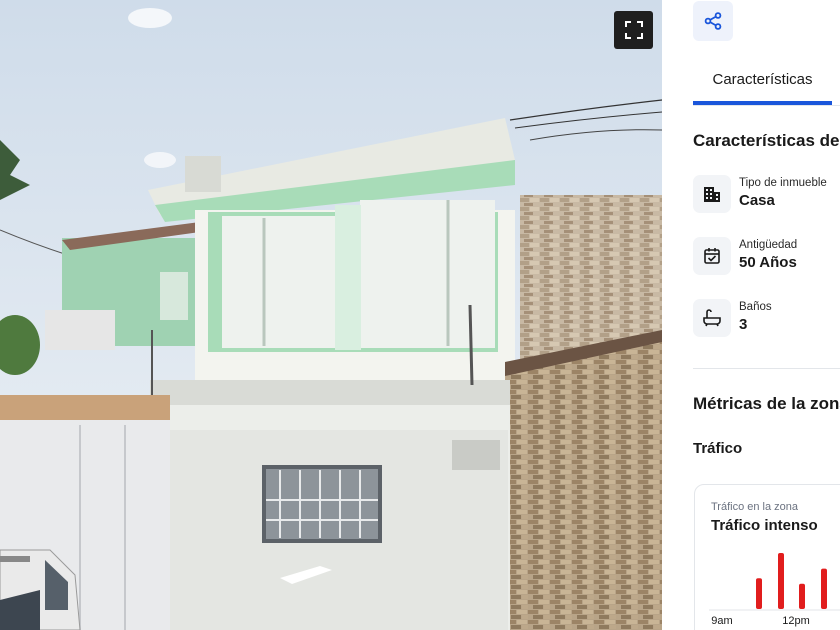 Image resolution: width=840 pixels, height=630 pixels. Describe the element at coordinates (755, 307) in the screenshot. I see `feature-label: Baños` at that location.